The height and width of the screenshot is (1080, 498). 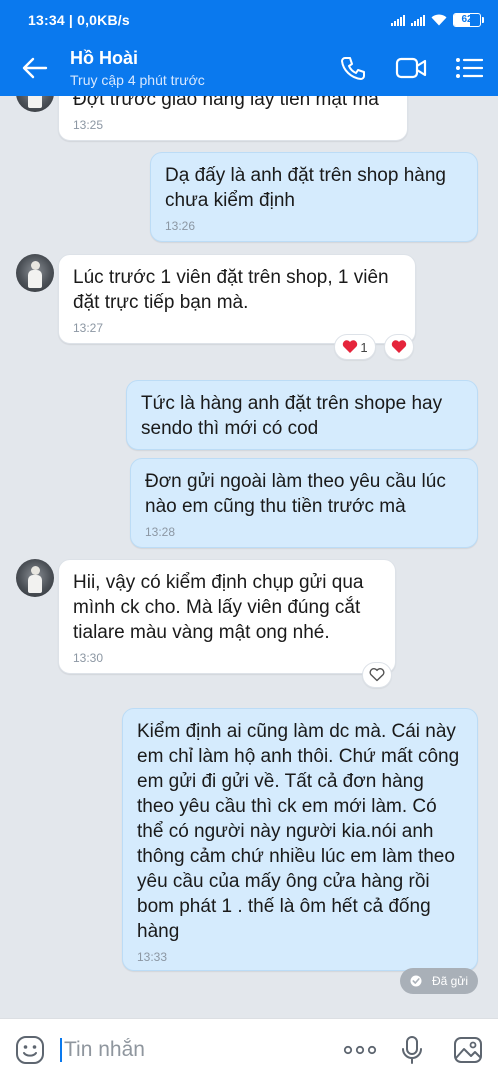 I want to click on emoji-button, so click(x=30, y=1049).